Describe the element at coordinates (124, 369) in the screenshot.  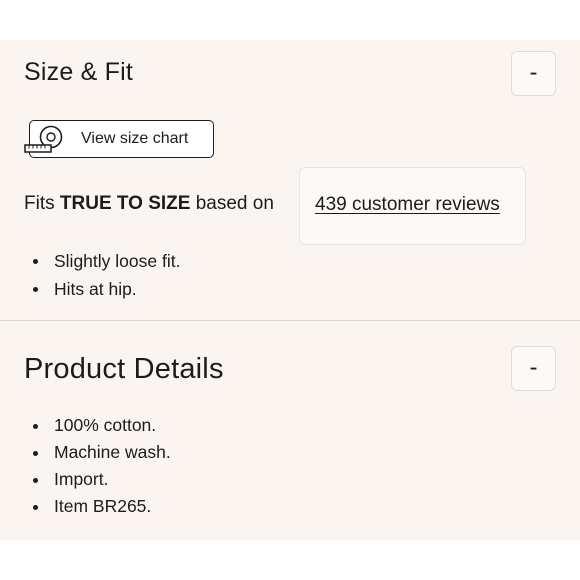
I see `product-details-title: Product Details` at that location.